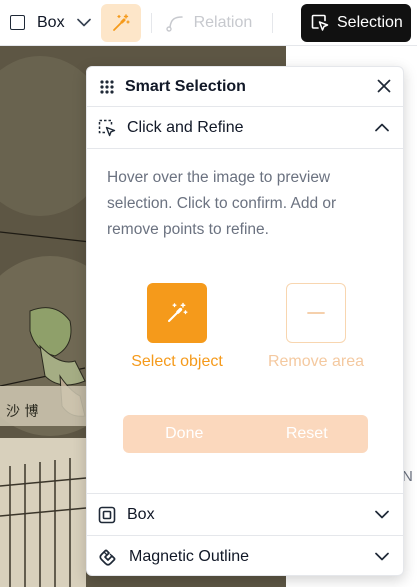  I want to click on box-tool-label: Box, so click(51, 22).